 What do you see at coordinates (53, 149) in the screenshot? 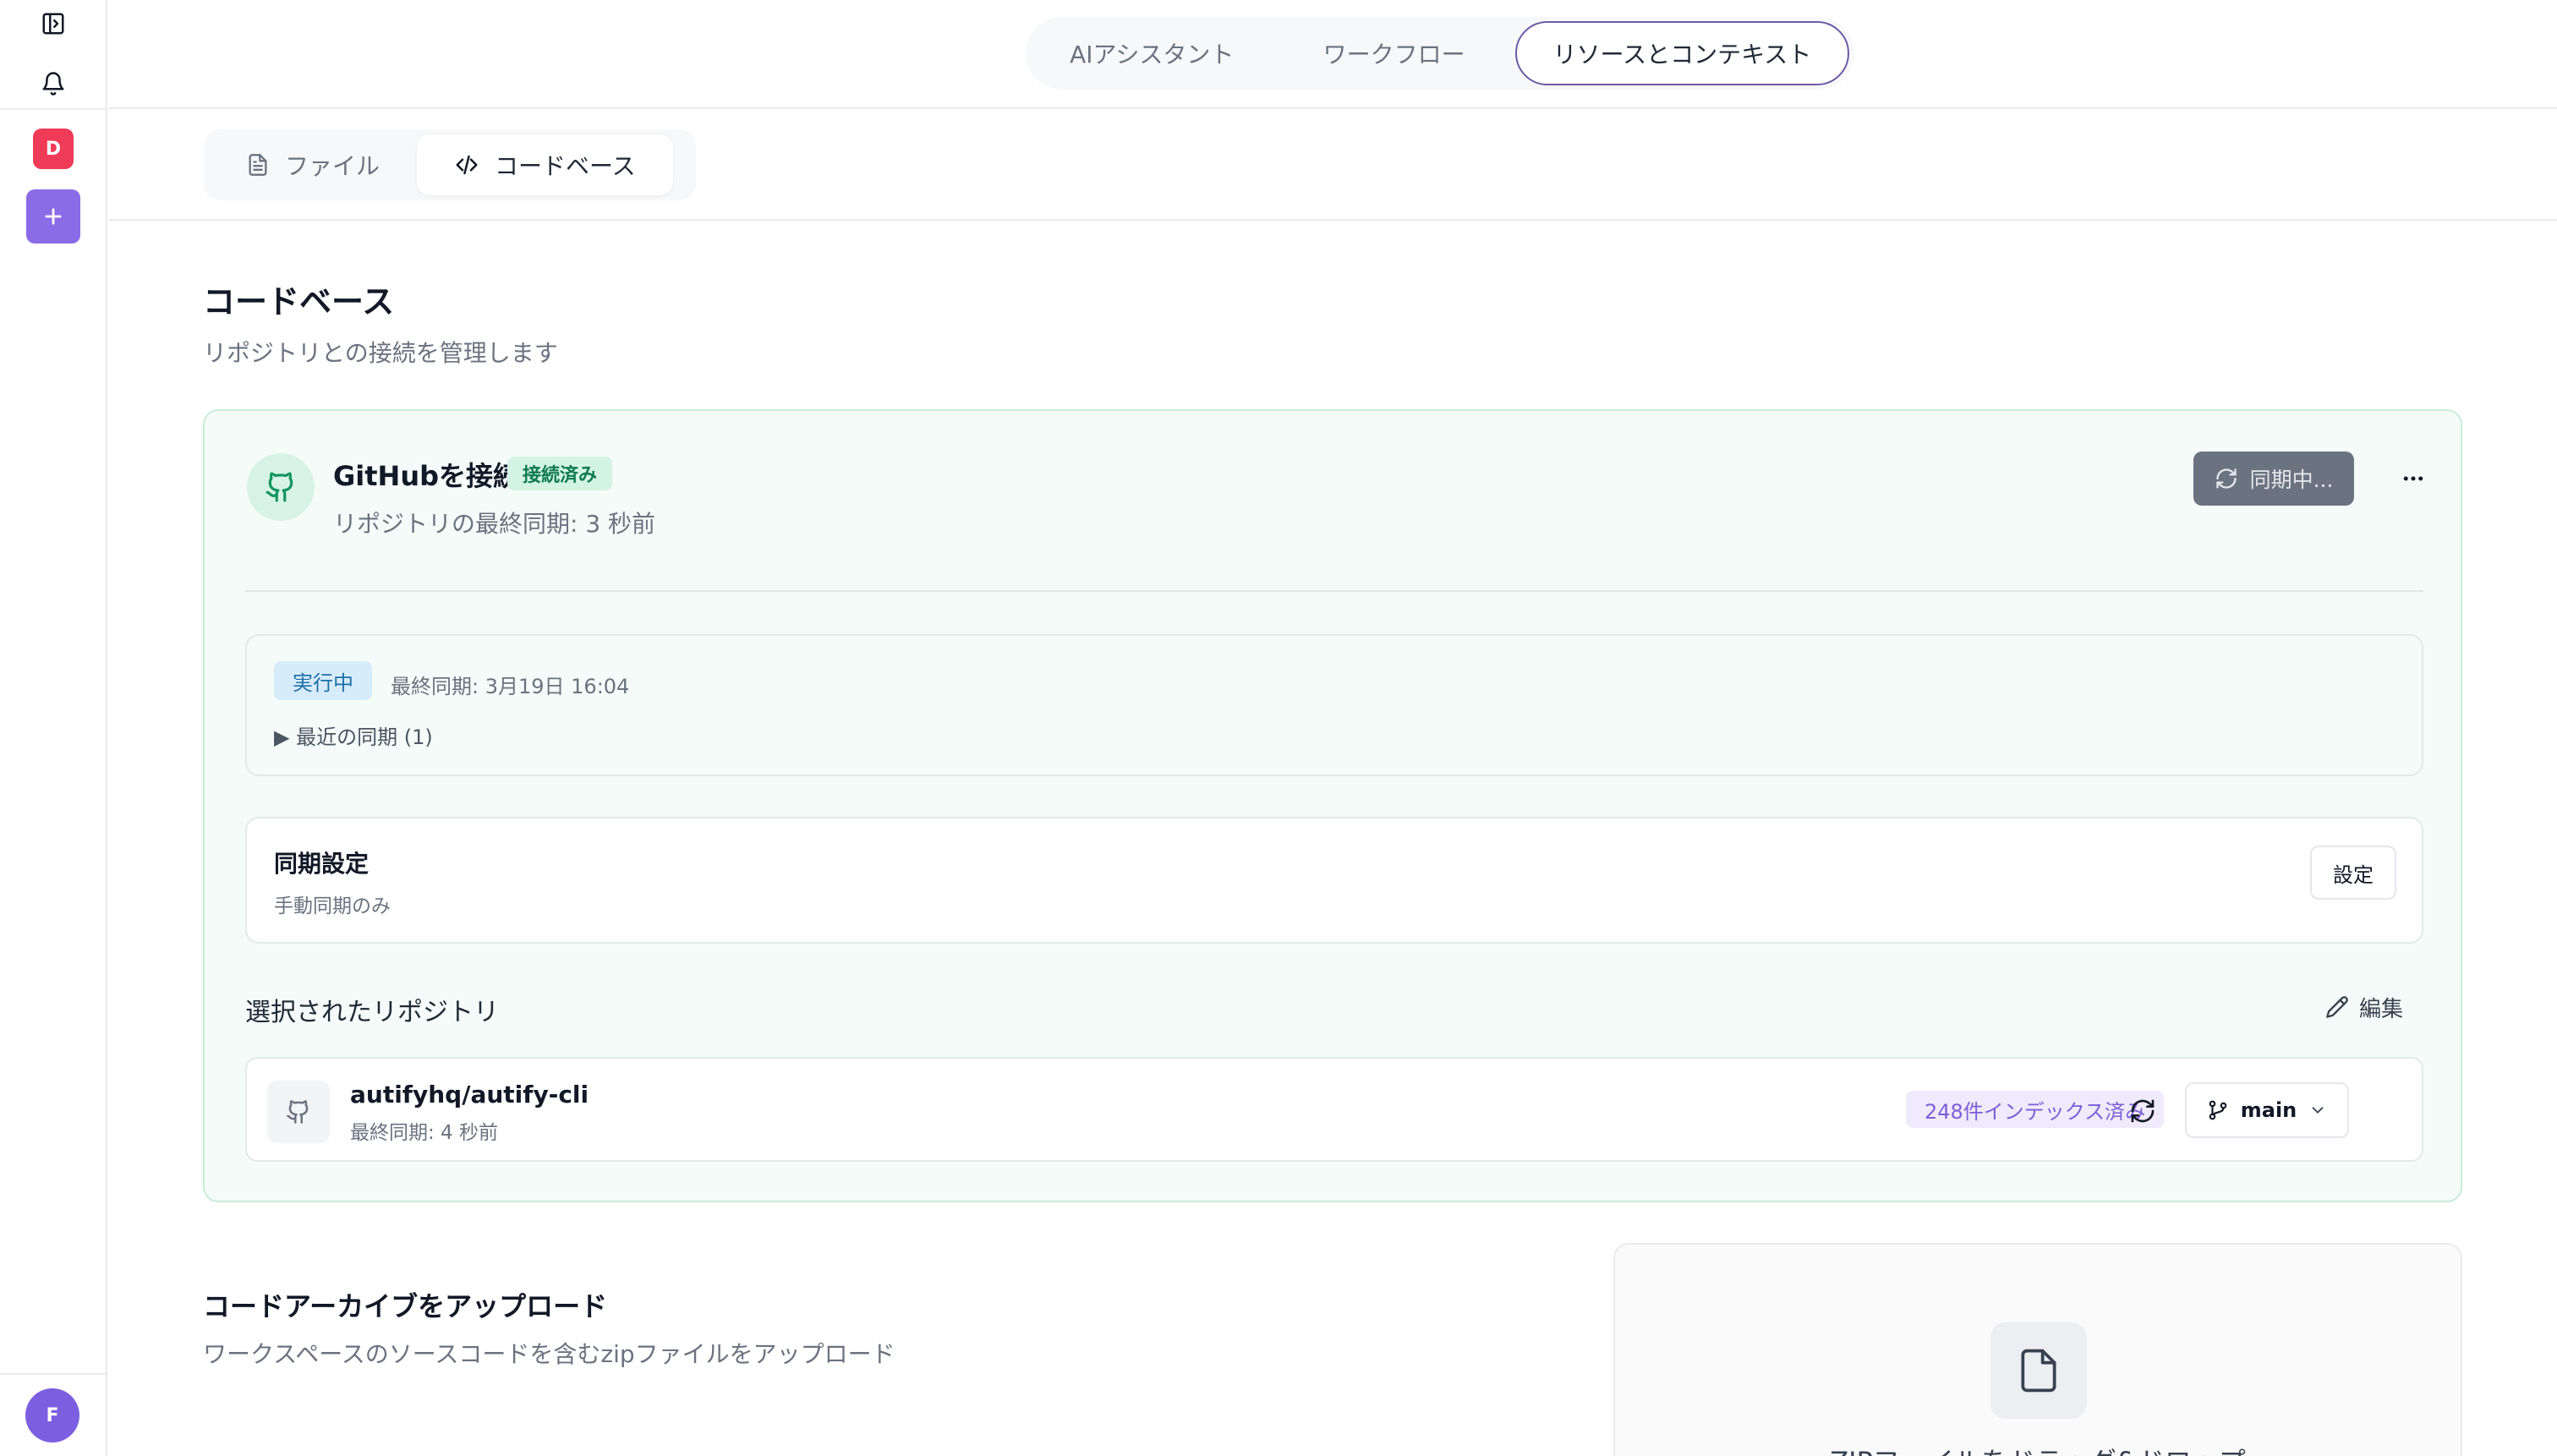
I see `workspace-avatar: D` at bounding box center [53, 149].